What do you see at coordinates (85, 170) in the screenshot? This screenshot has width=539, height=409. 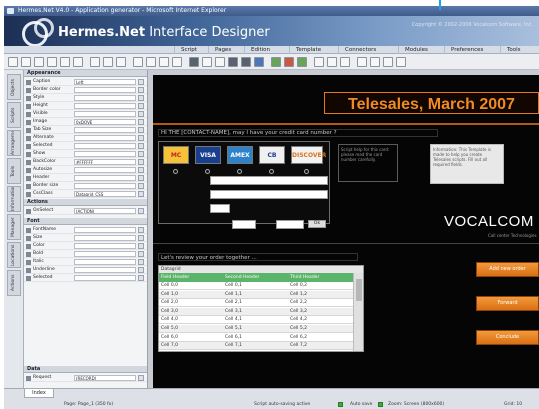 I see `property-row: Autosize` at bounding box center [85, 170].